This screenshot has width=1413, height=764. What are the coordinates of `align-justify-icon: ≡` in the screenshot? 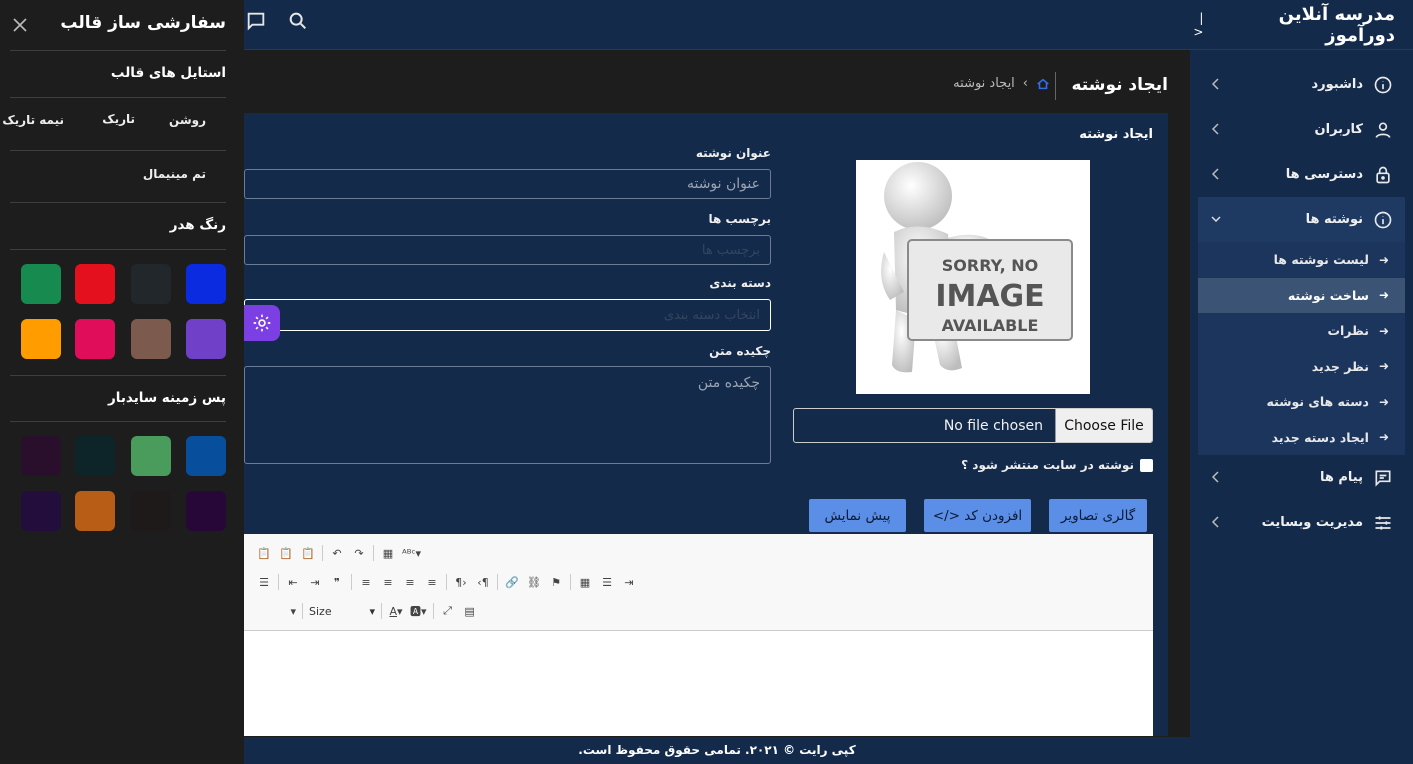 It's located at (432, 582).